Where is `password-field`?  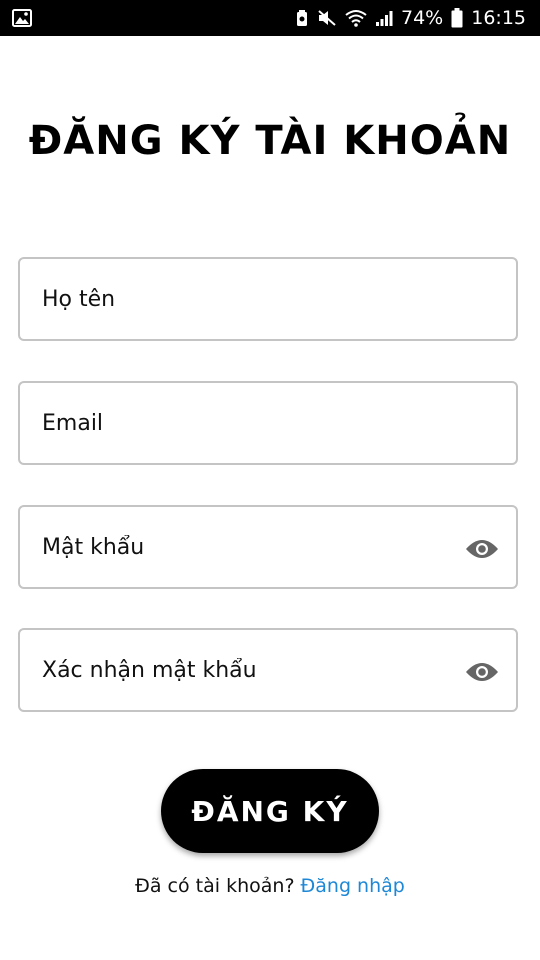
password-field is located at coordinates (268, 547).